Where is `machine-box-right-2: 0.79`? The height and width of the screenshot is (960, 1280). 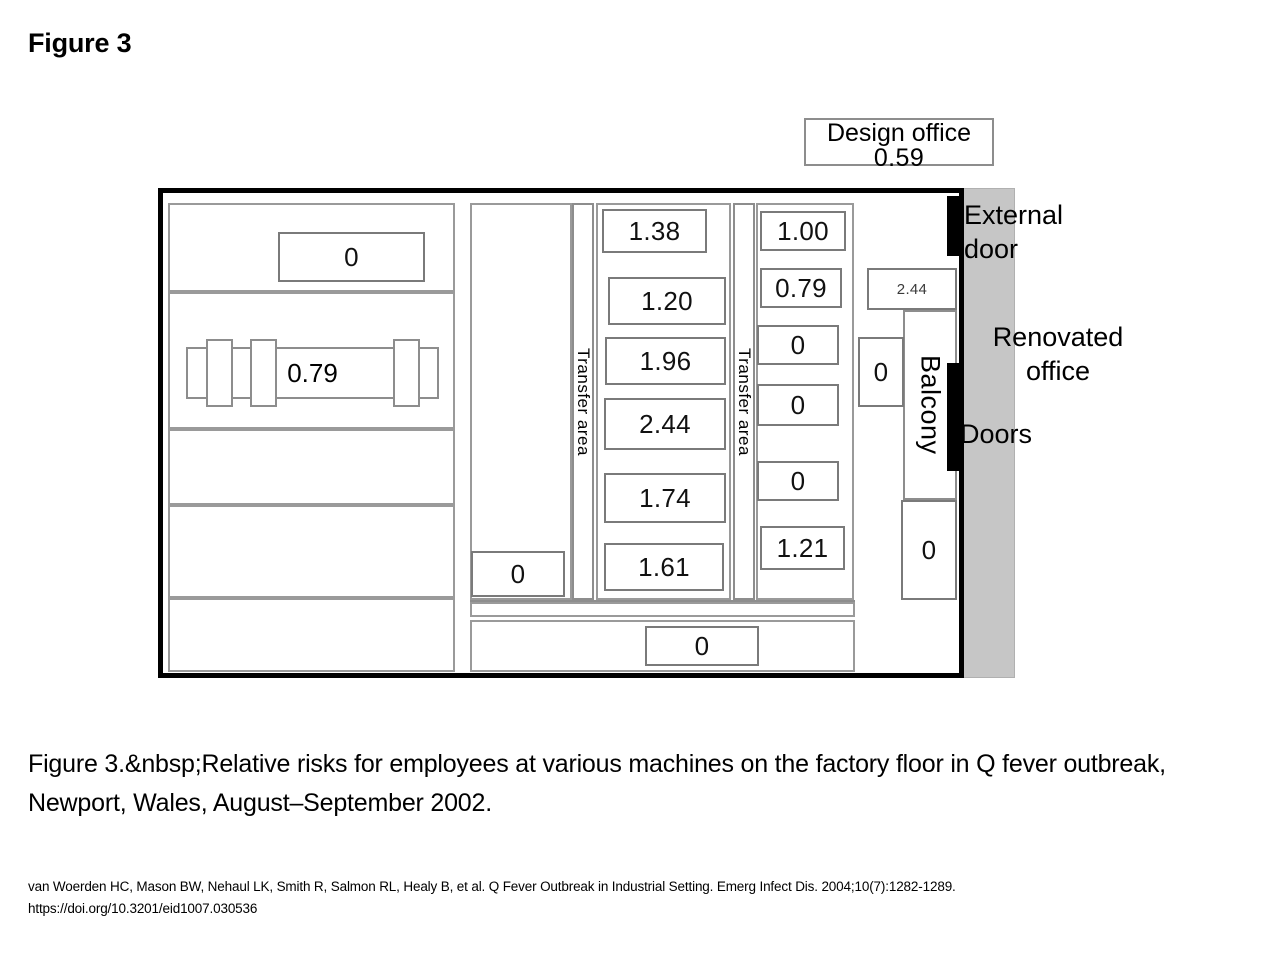
machine-box-right-2: 0.79 is located at coordinates (801, 288).